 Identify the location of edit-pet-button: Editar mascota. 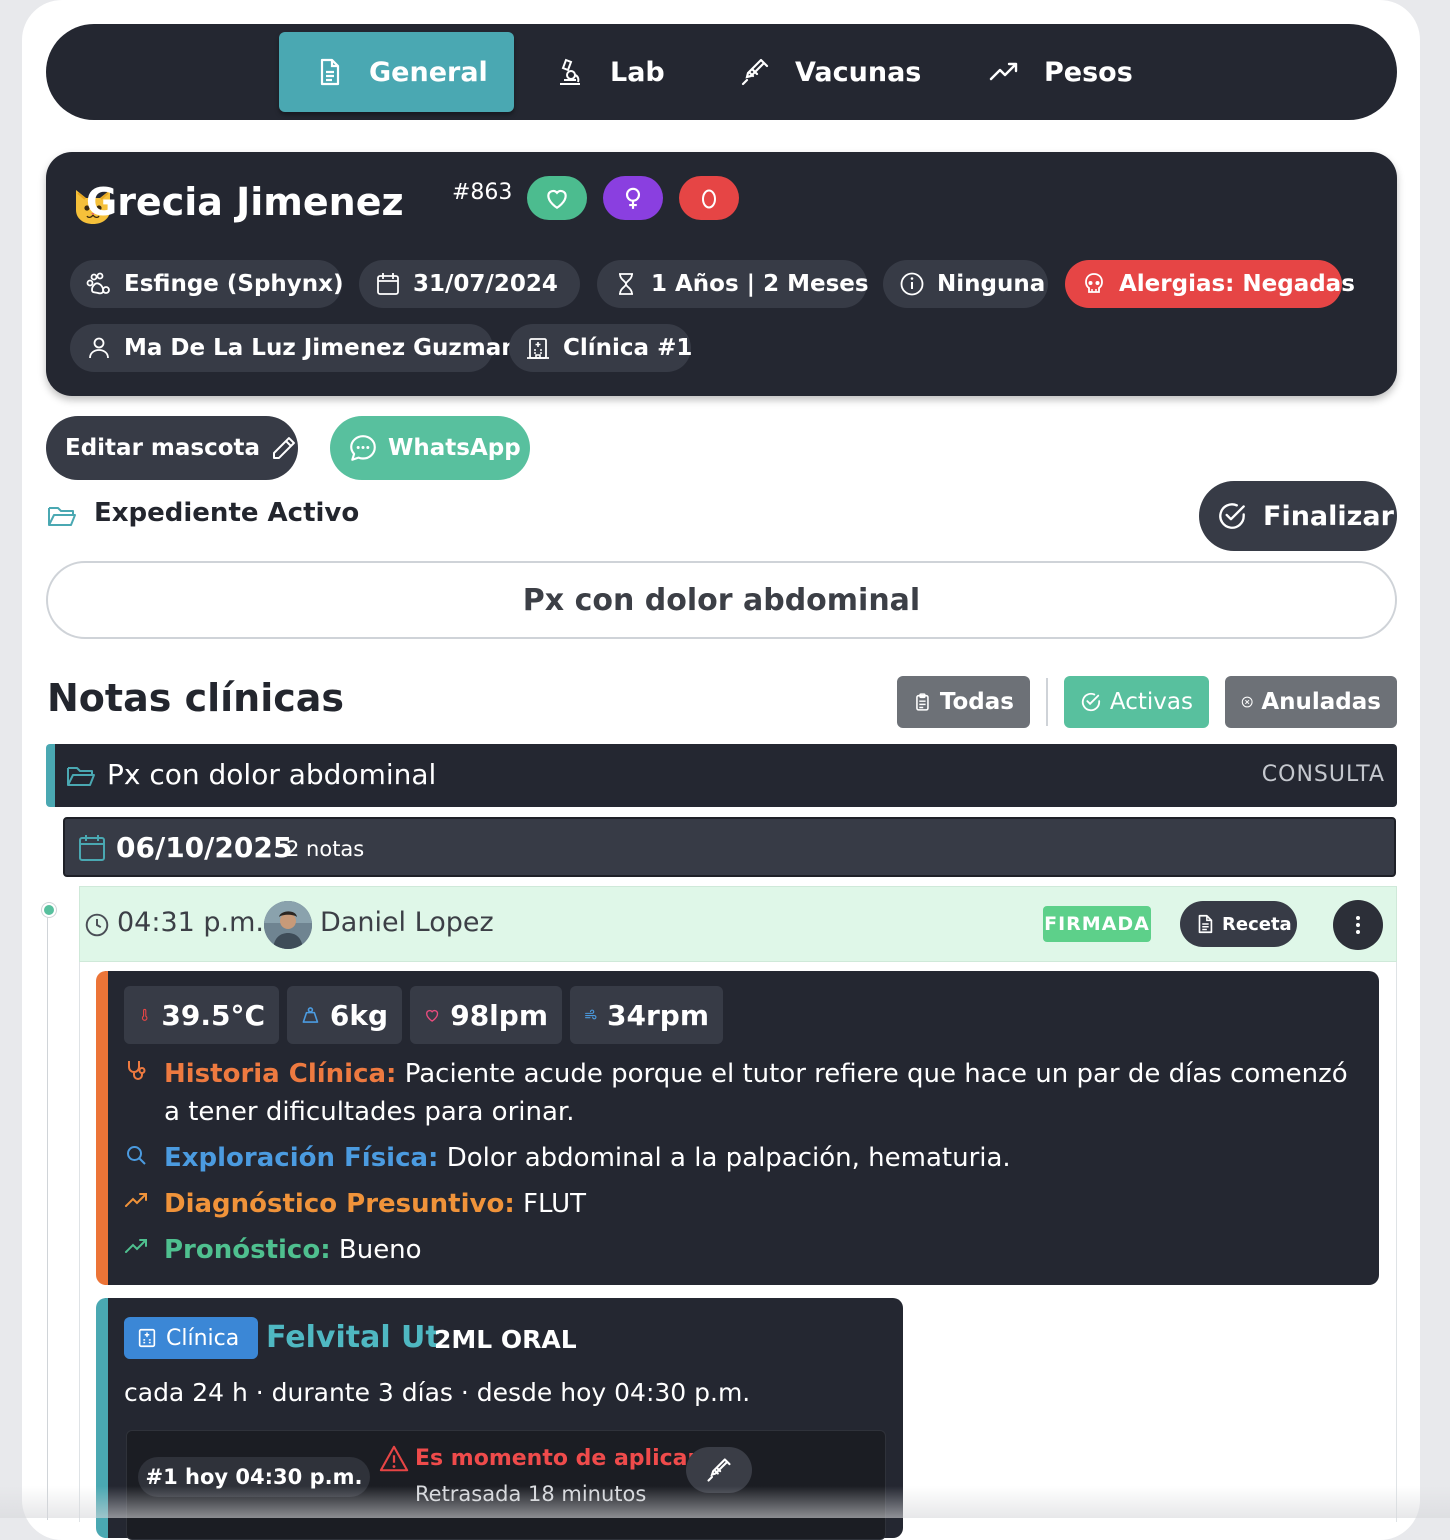
(172, 448).